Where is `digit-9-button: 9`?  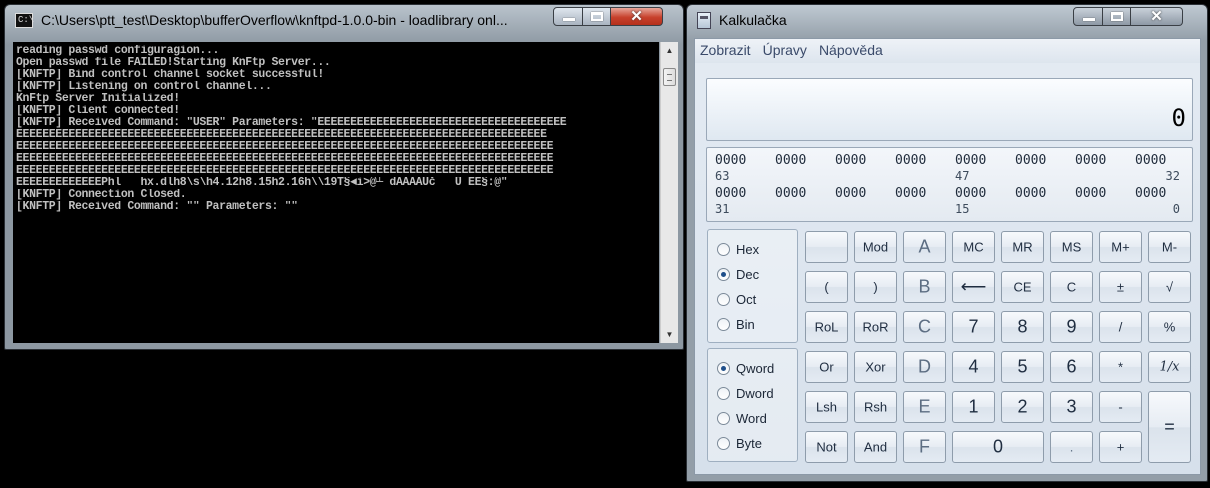 digit-9-button: 9 is located at coordinates (1071, 327).